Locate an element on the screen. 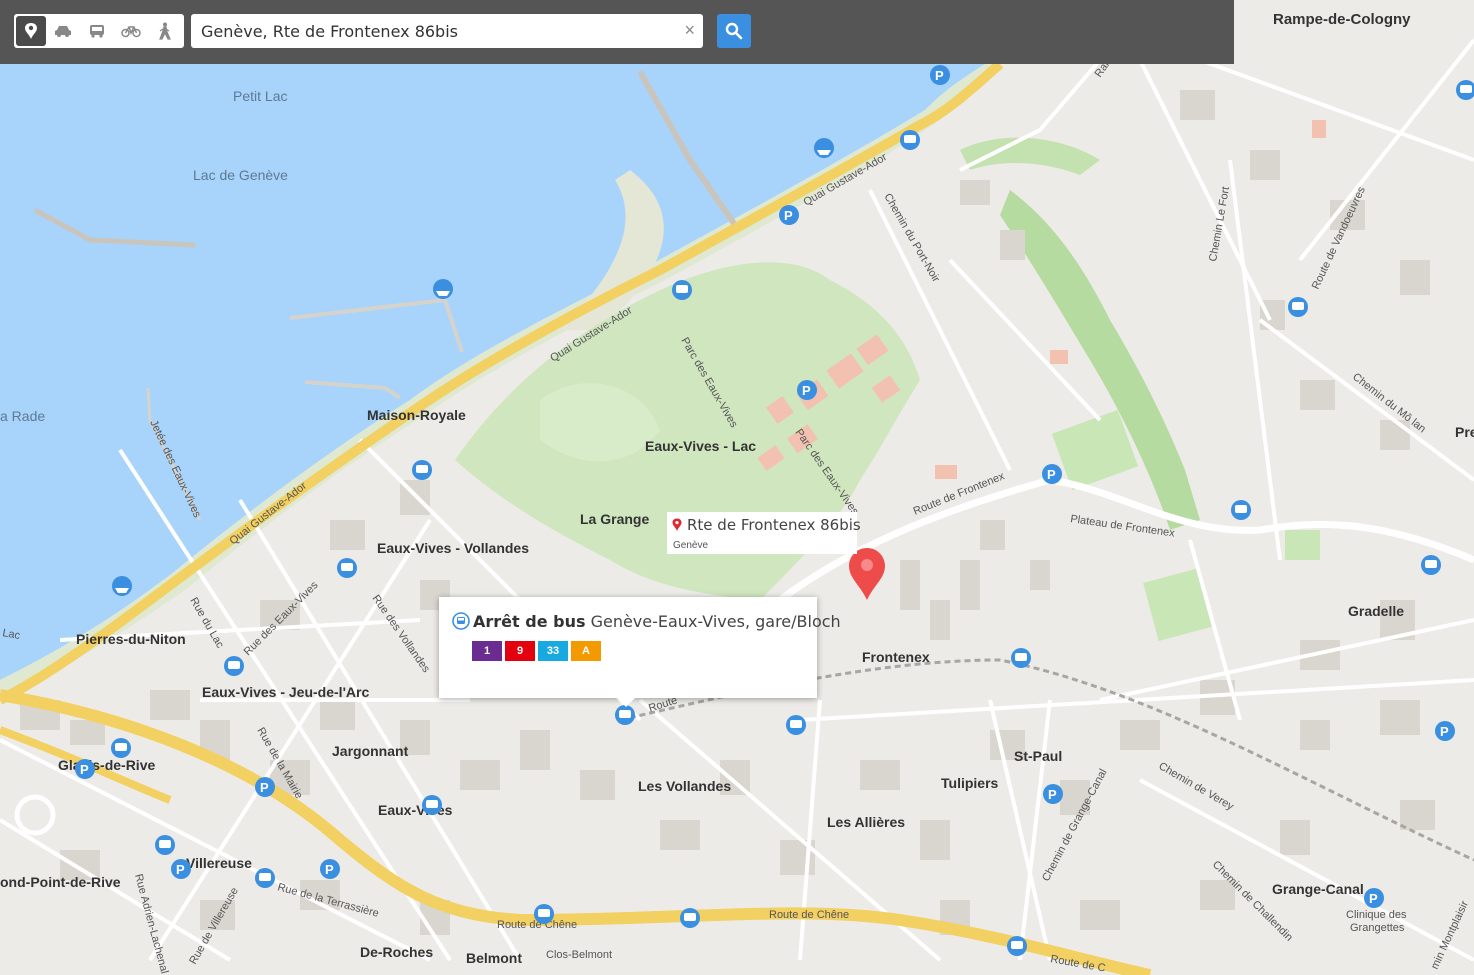 This screenshot has height=975, width=1474. label-pierres: Pierres-du-Niton is located at coordinates (131, 639).